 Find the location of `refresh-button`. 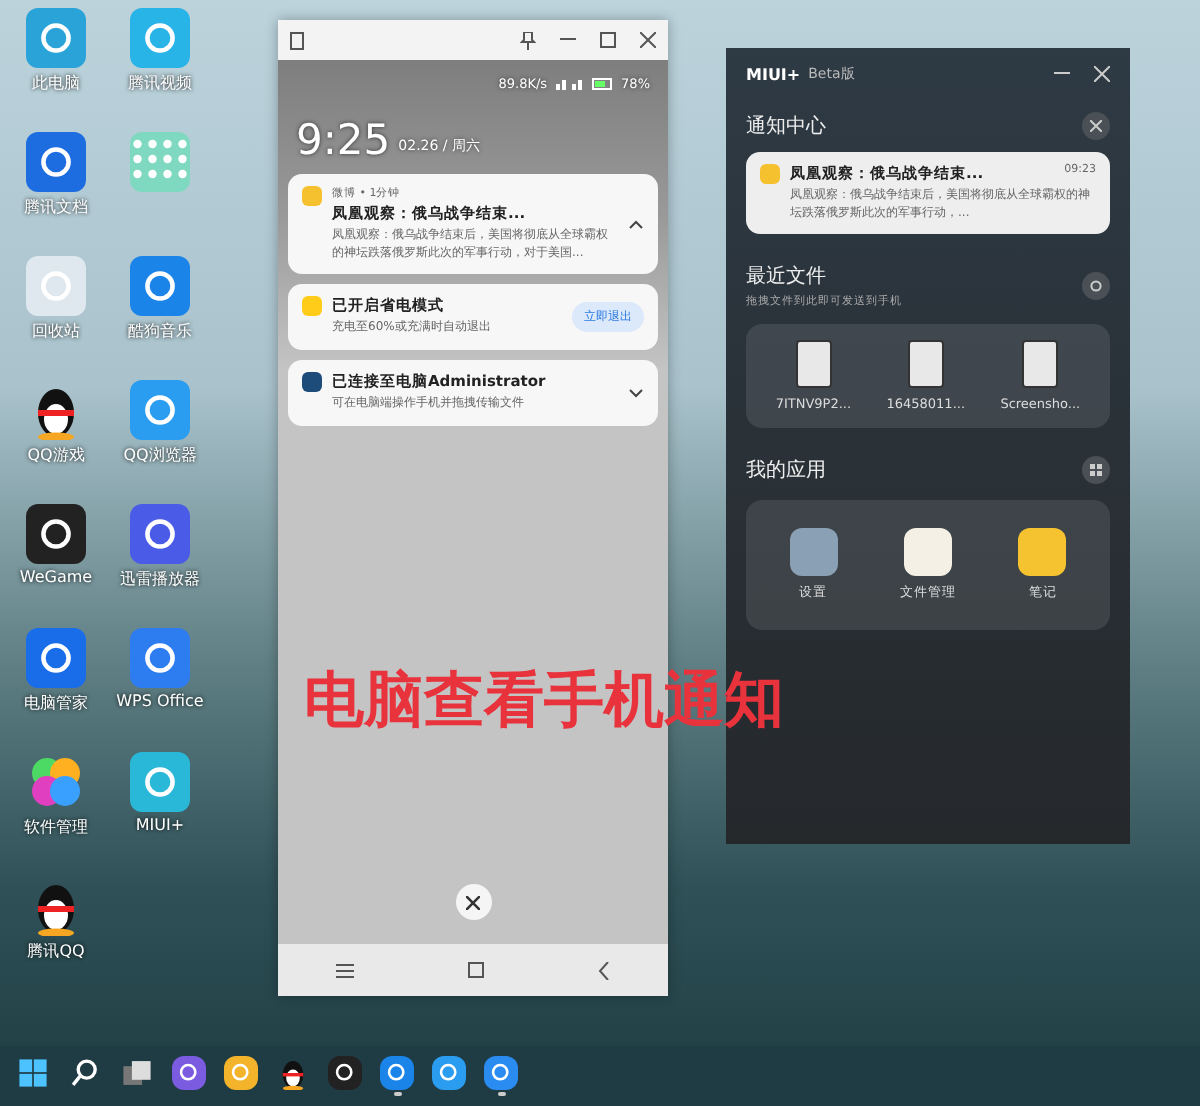

refresh-button is located at coordinates (1096, 285).